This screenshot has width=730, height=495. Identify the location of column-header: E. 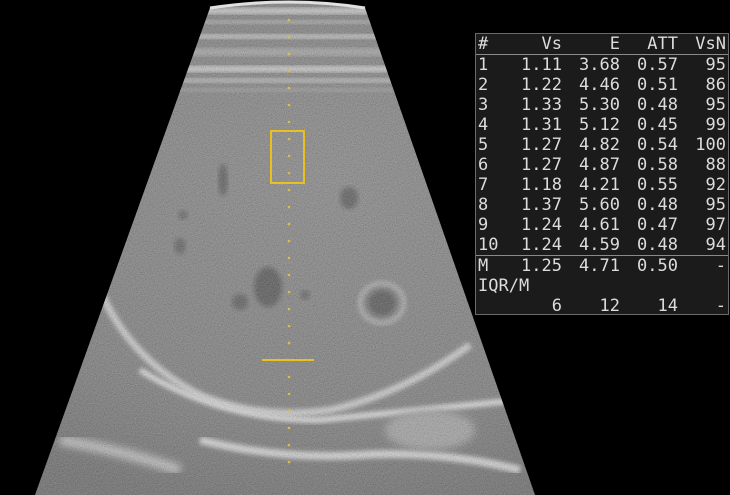
(614, 44).